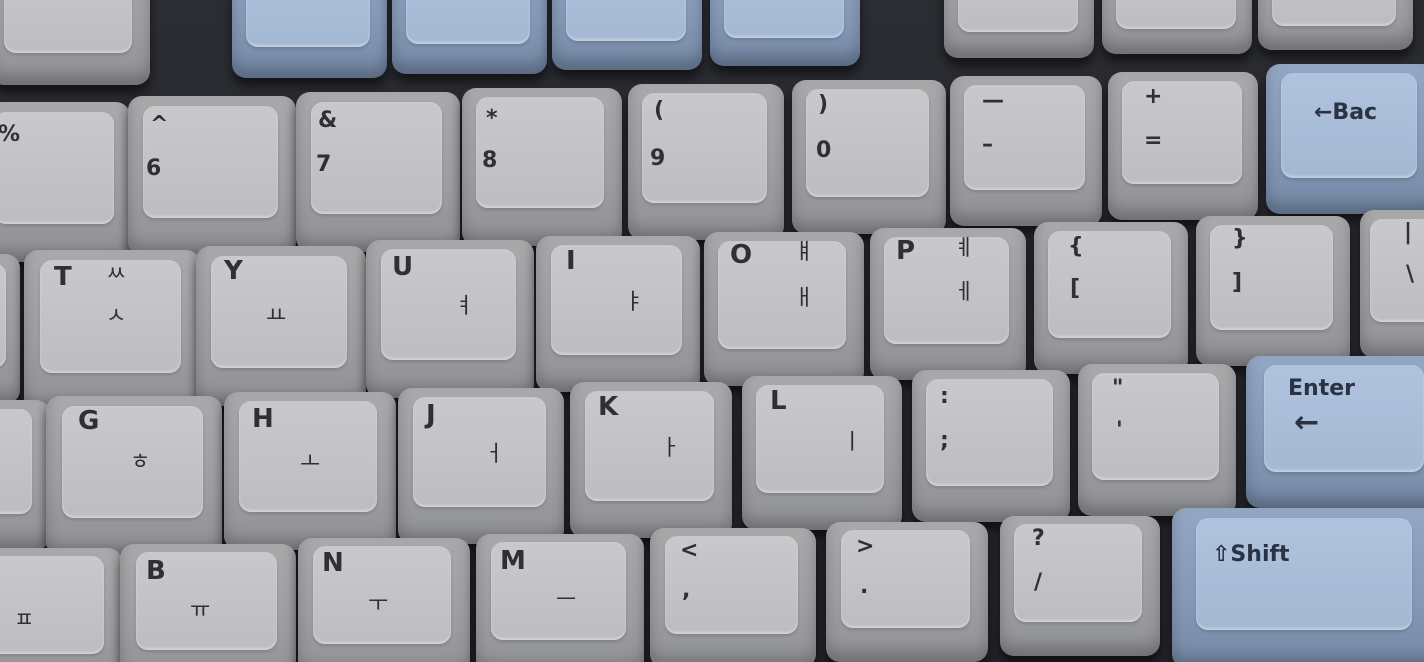  I want to click on key-backslash: | \, so click(1392, 284).